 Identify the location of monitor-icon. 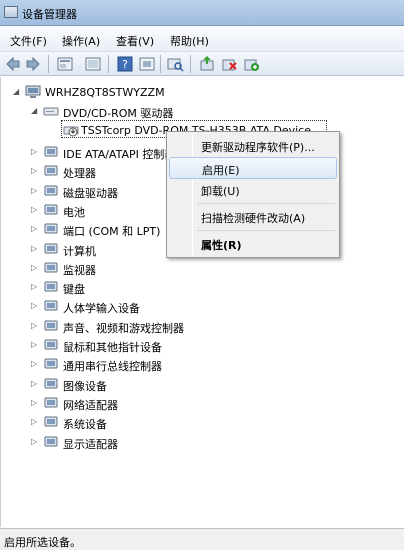
(51, 268).